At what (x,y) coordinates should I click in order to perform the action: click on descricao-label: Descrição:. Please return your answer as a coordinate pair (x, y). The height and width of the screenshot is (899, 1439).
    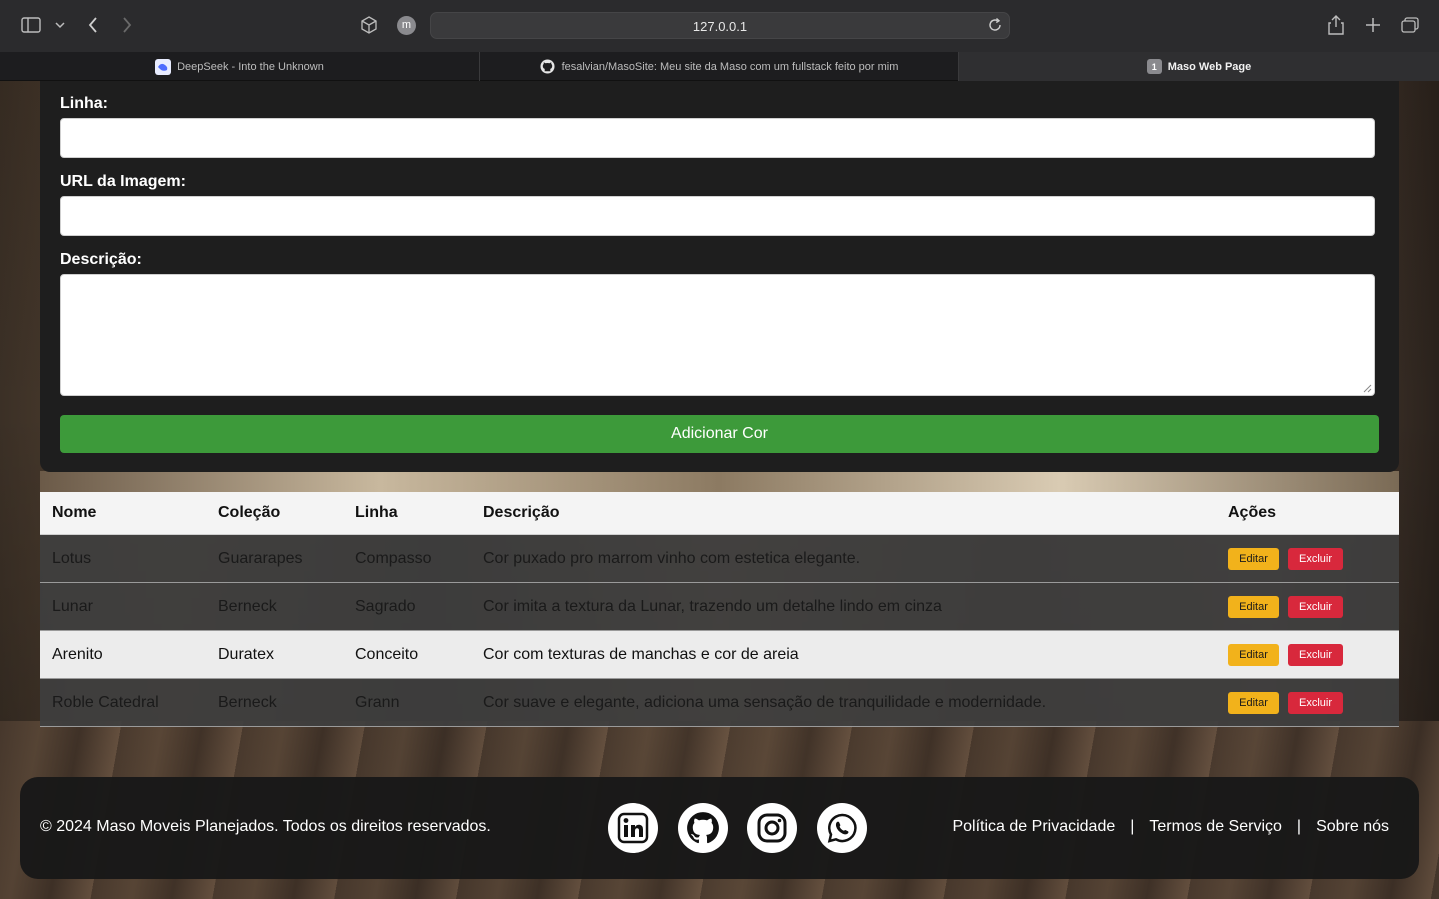
    Looking at the image, I should click on (101, 259).